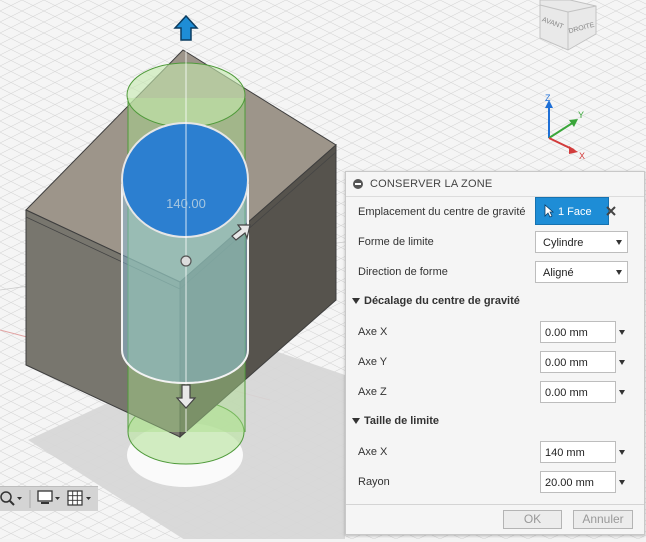  What do you see at coordinates (565, 453) in the screenshot?
I see `size-x-value: 140 mm` at bounding box center [565, 453].